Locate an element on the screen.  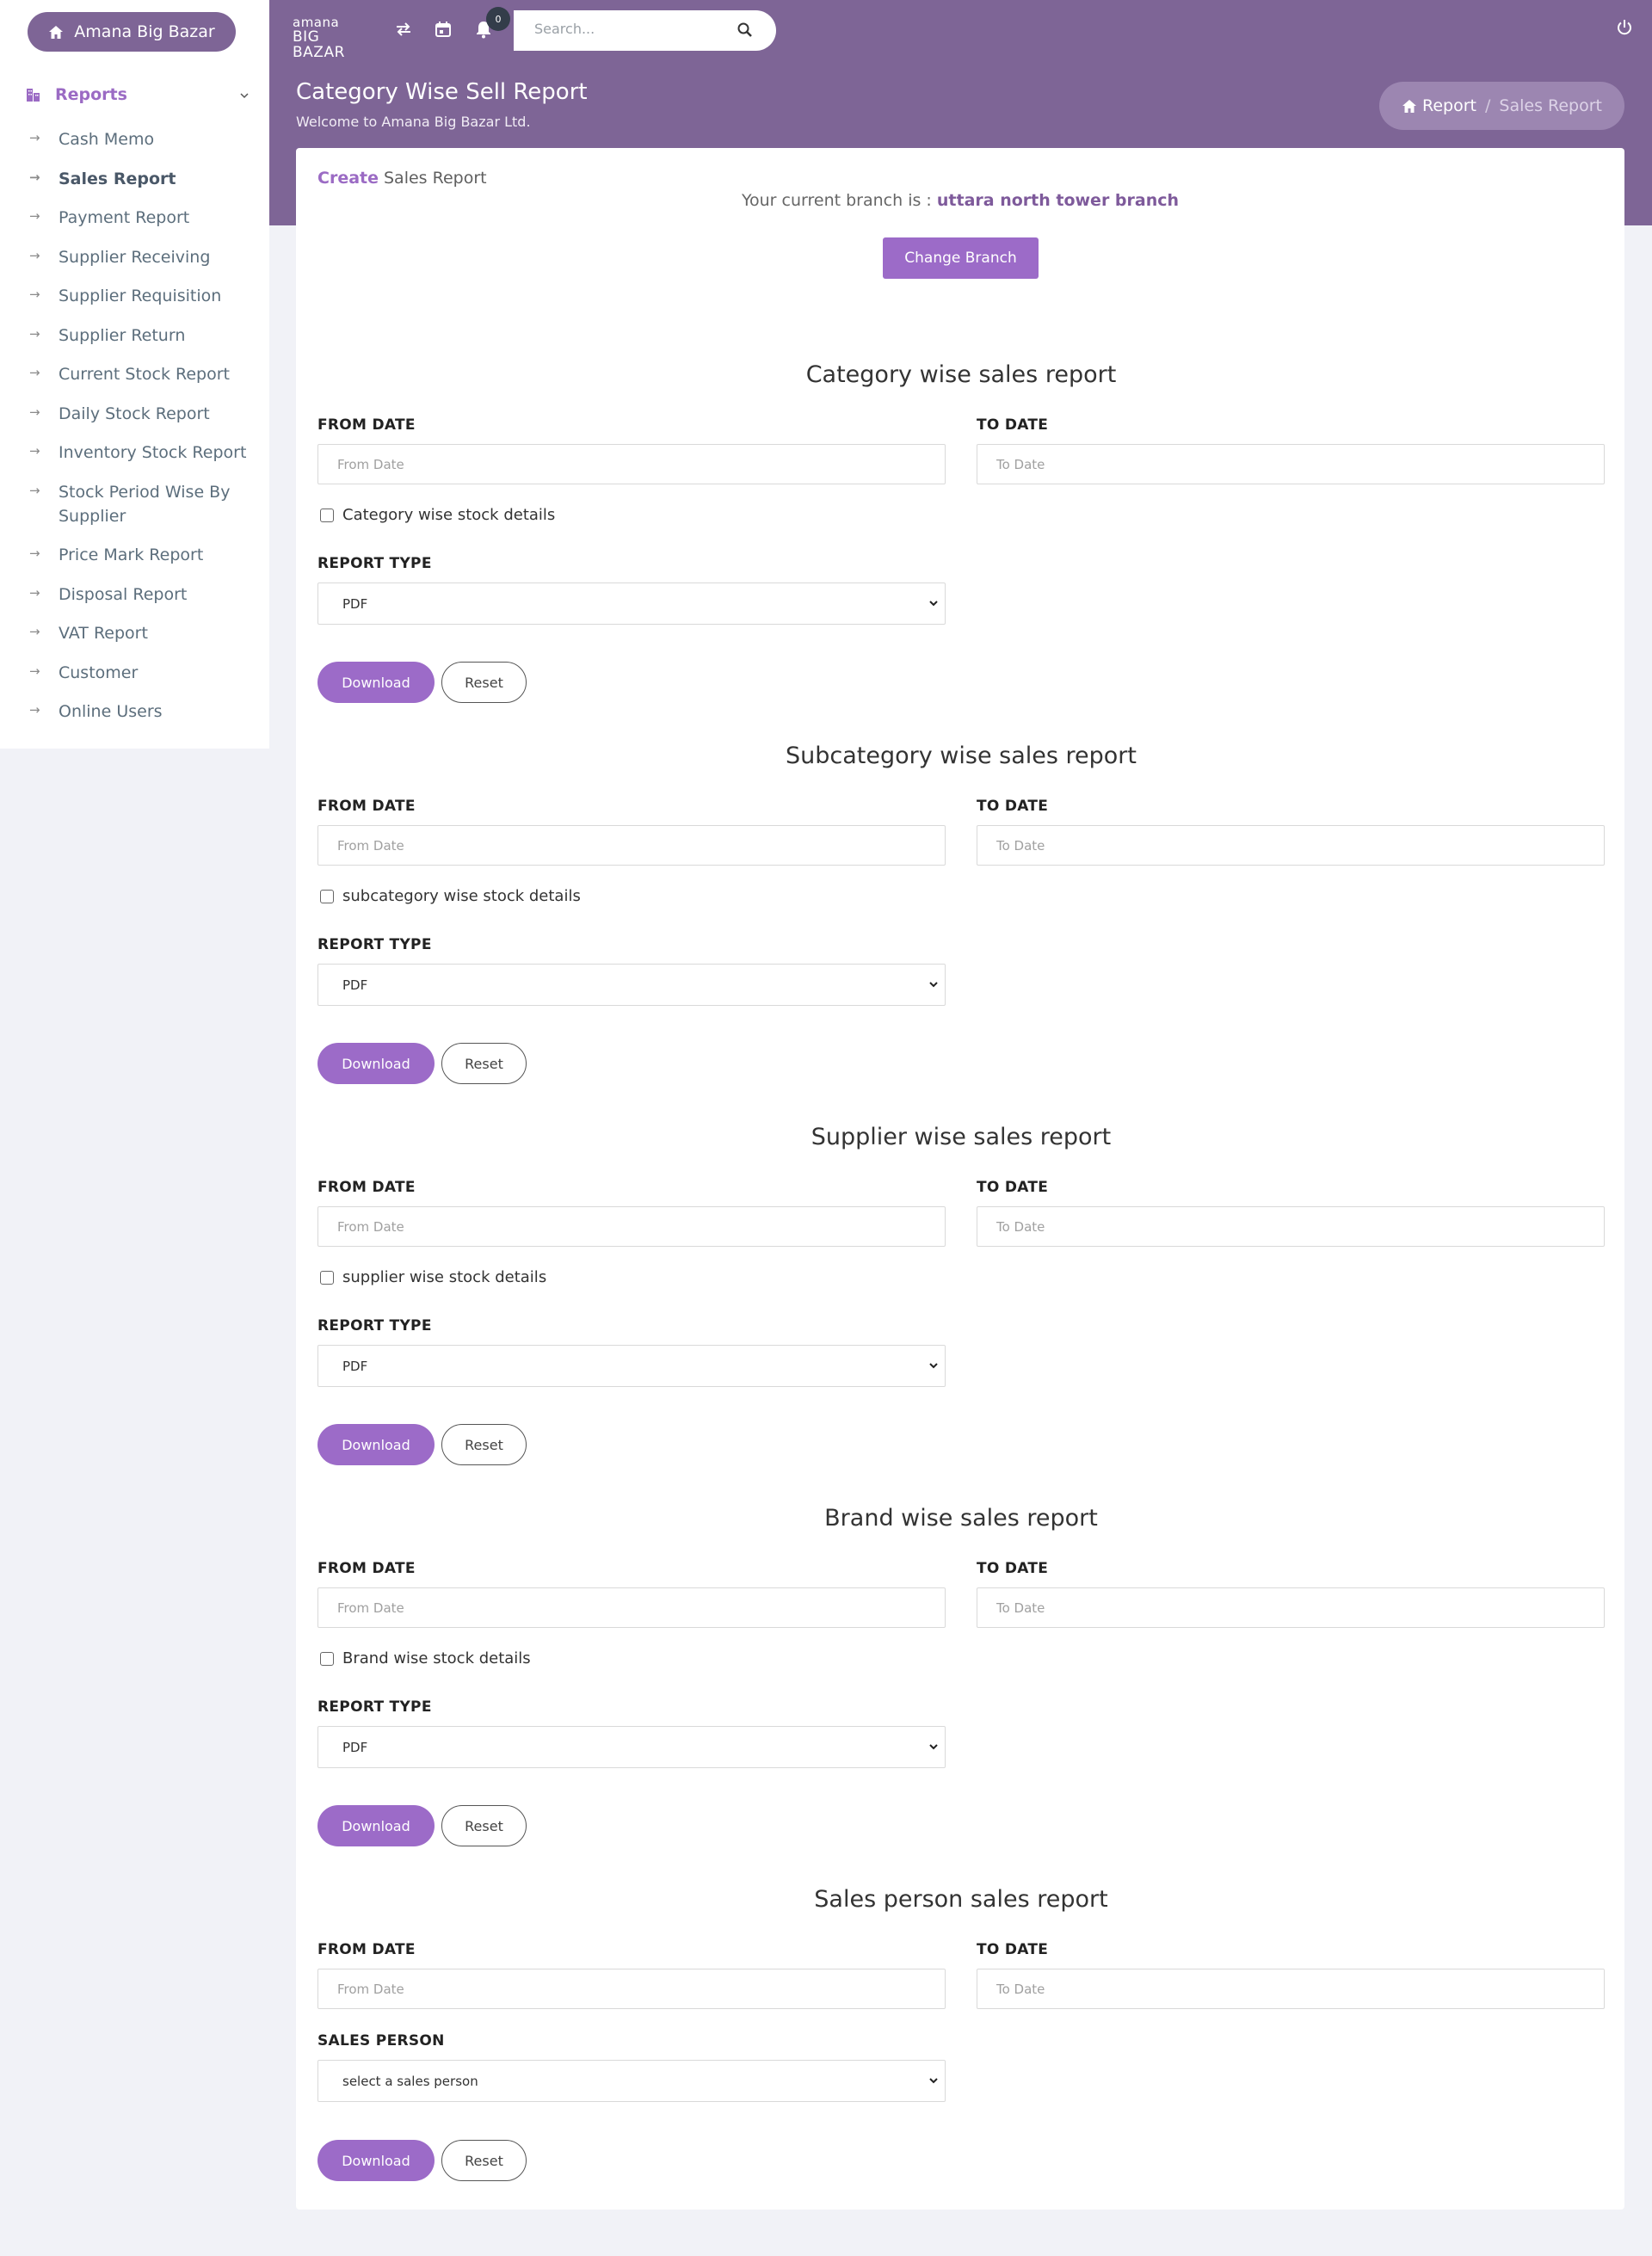
card-heading-create: Create is located at coordinates (348, 178).